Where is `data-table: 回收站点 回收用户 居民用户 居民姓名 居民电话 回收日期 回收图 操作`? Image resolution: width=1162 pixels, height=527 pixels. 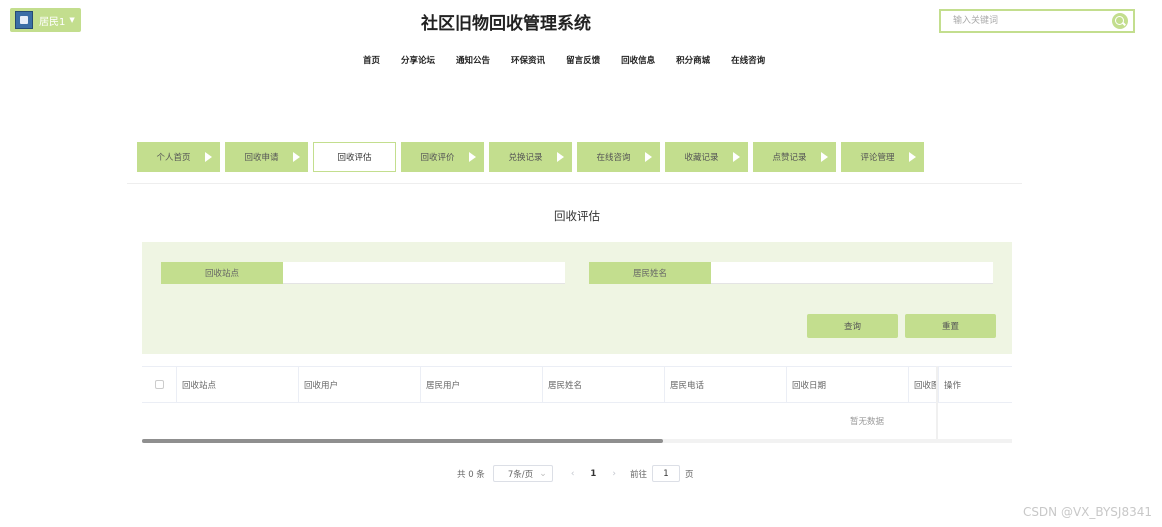 data-table: 回收站点 回收用户 居民用户 居民姓名 居民电话 回收日期 回收图 操作 is located at coordinates (577, 384).